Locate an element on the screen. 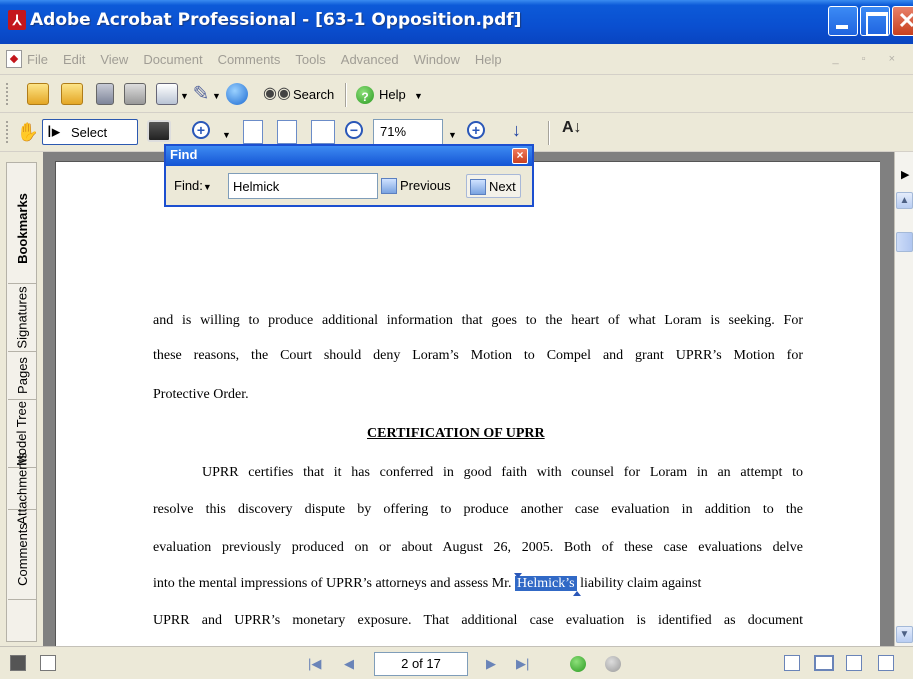 The width and height of the screenshot is (913, 679). document-menu-icon is located at coordinates (14, 59).